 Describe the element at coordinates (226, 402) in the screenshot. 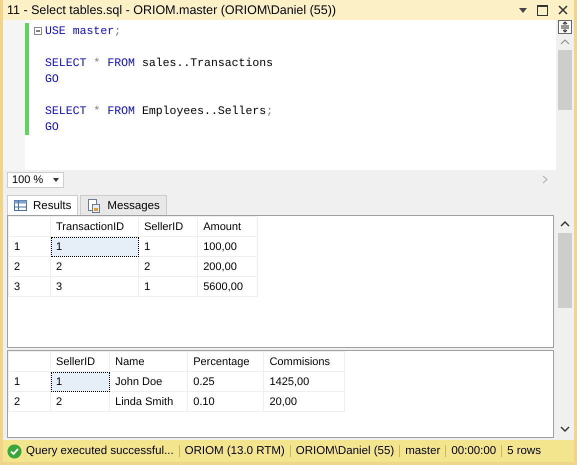

I see `table-cell: 0.10` at that location.